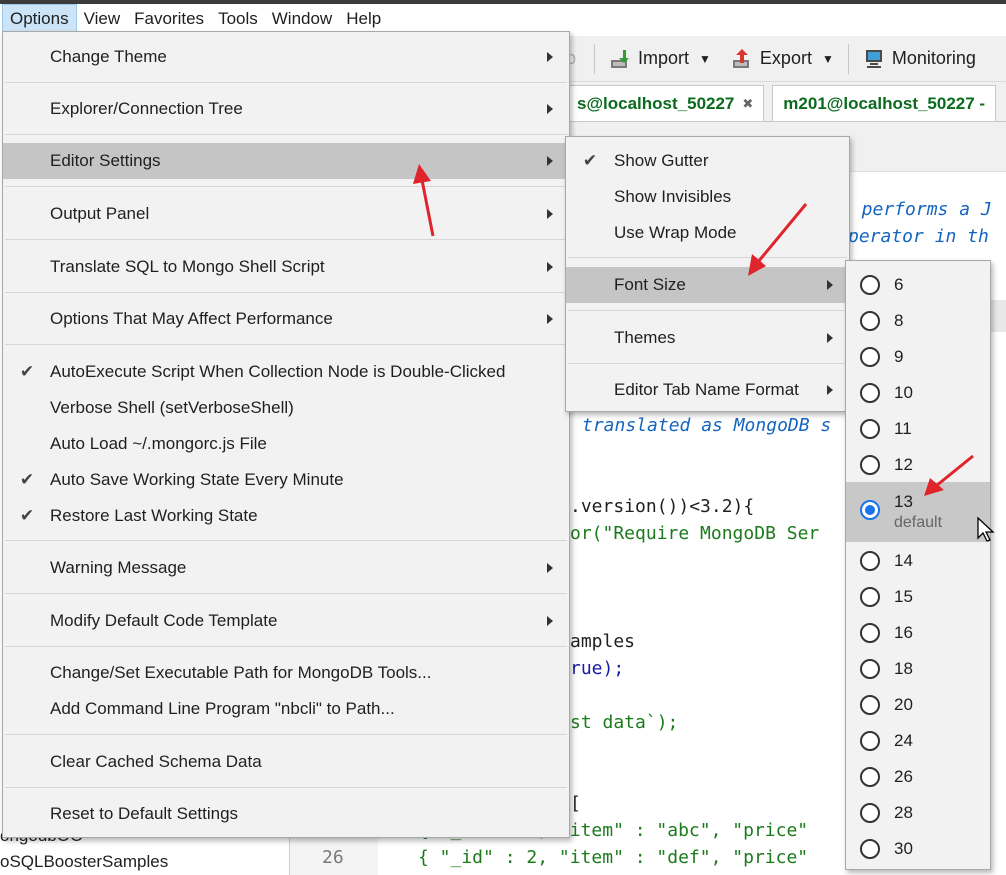  I want to click on code-line: { "_id" : 2, "item" : "def", "price", so click(613, 857).